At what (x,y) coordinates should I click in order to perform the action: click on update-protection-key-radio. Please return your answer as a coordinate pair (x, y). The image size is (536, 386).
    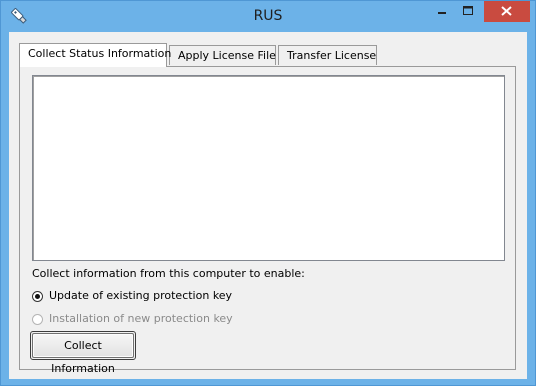
    Looking at the image, I should click on (37, 296).